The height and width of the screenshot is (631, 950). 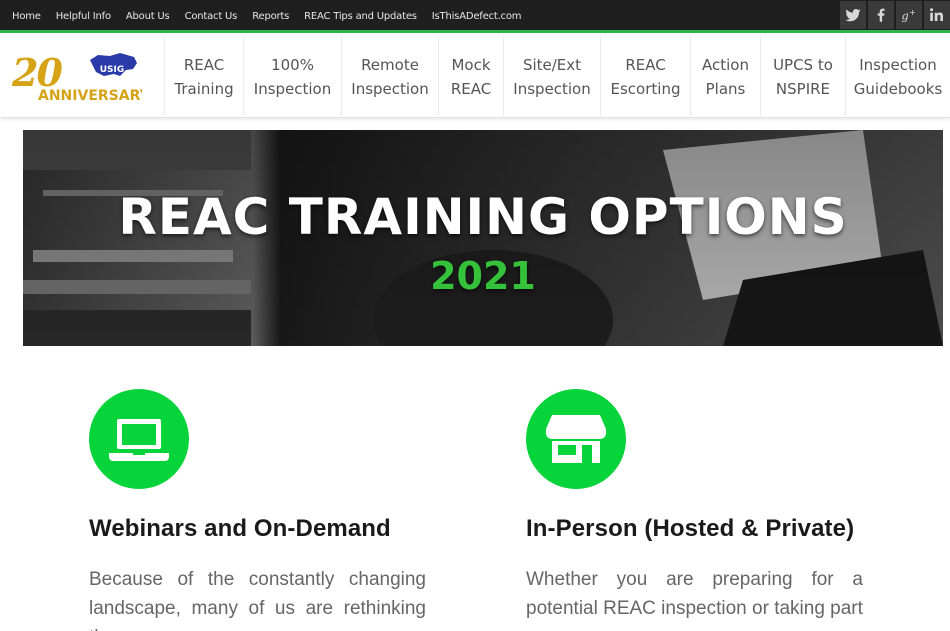 I want to click on top-nav-about-us-link: About Us, so click(x=148, y=16).